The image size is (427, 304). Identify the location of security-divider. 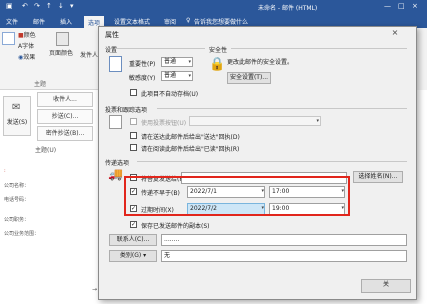
(319, 48).